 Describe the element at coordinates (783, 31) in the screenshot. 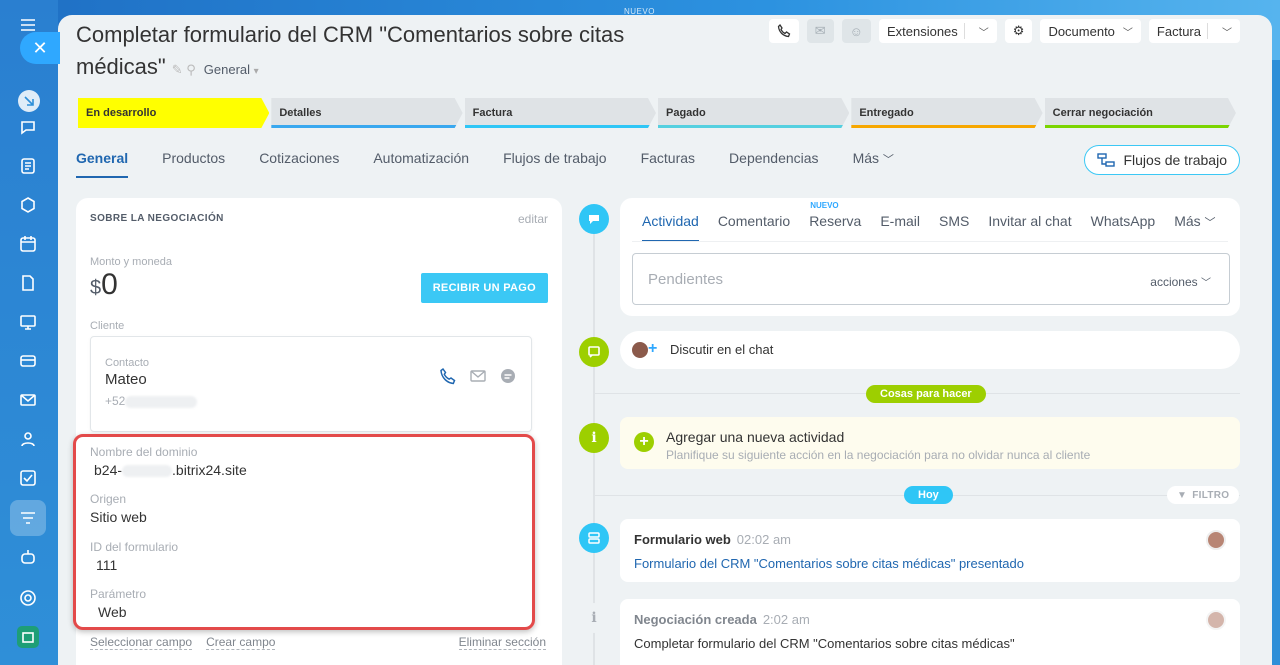

I see `call-button` at that location.